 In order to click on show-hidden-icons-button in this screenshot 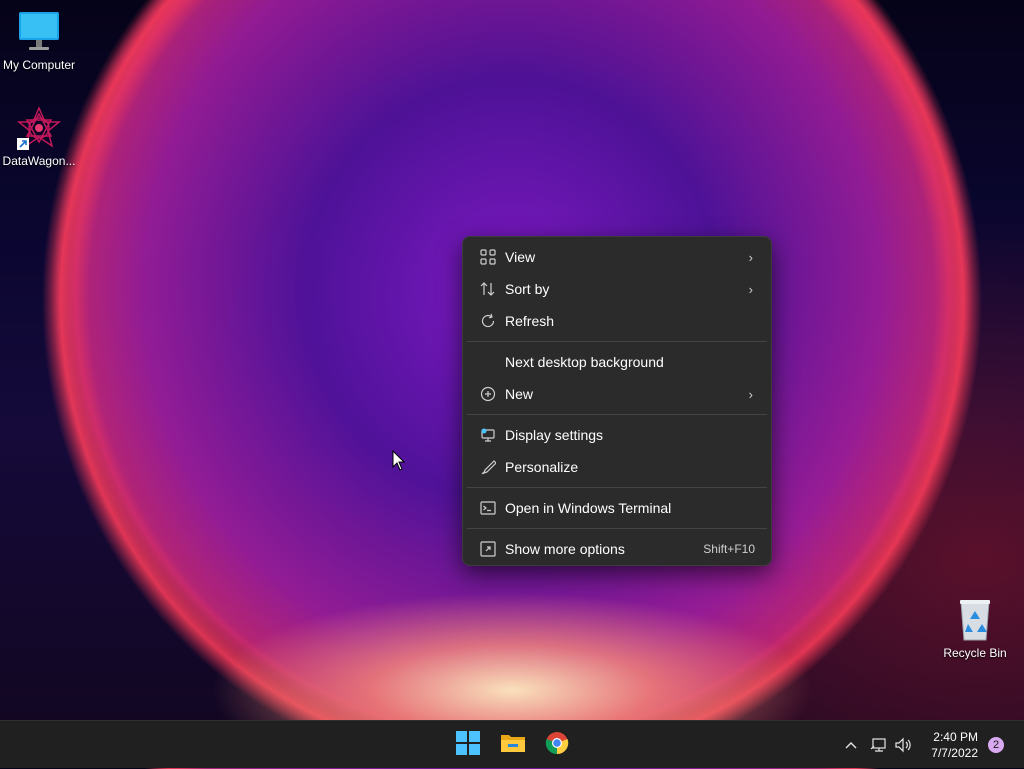, I will do `click(851, 745)`.